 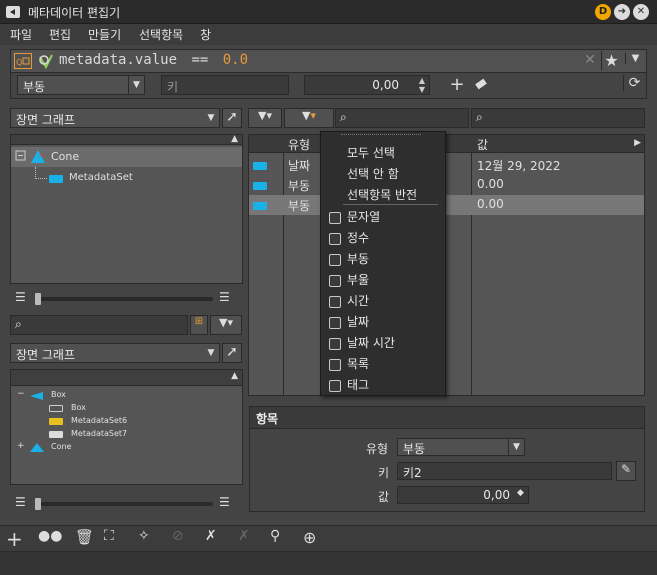 What do you see at coordinates (161, 34) in the screenshot?
I see `menu-selection: 선택항목` at bounding box center [161, 34].